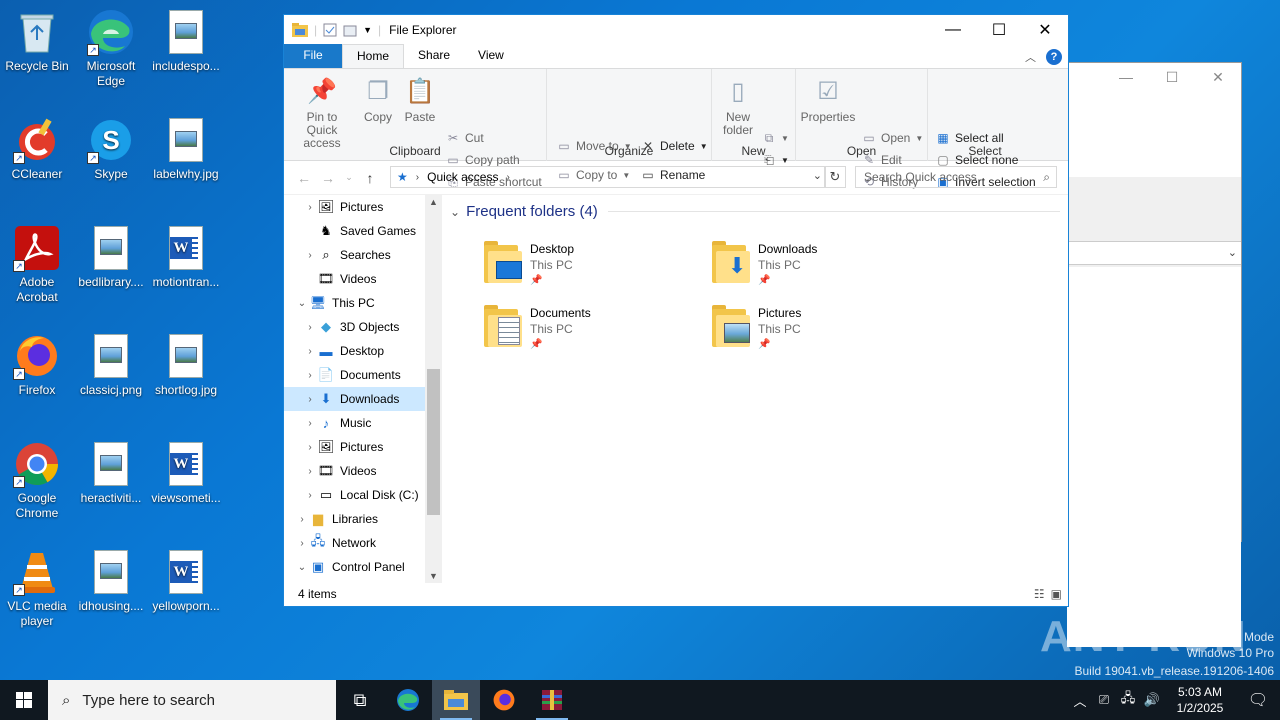 This screenshot has height=720, width=1280. Describe the element at coordinates (322, 112) in the screenshot. I see `pin-to-quick-access-button: 📌 Pin to Quick access` at that location.